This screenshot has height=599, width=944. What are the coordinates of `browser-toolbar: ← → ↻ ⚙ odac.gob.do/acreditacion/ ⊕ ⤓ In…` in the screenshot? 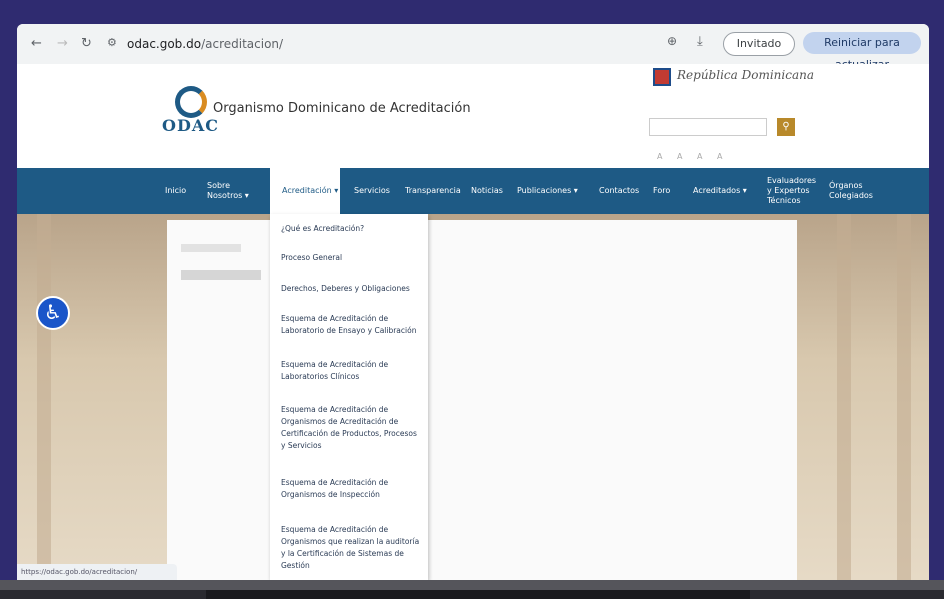 It's located at (473, 47).